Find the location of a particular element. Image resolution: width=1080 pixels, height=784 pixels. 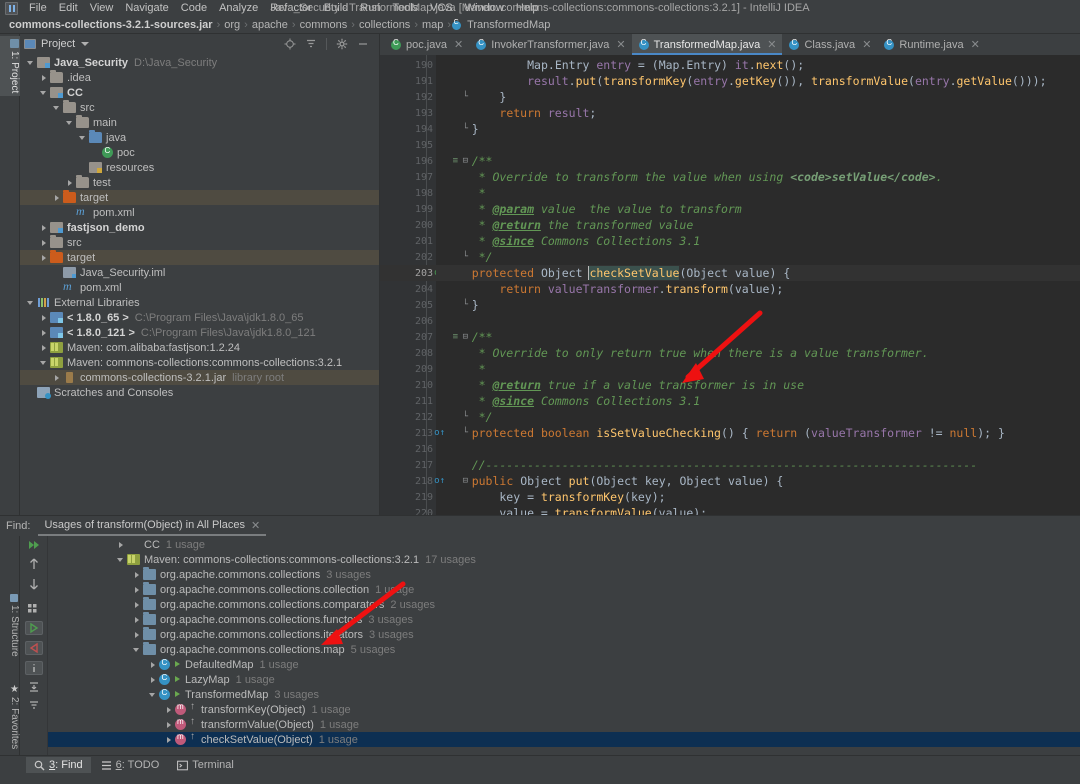

gutter-line-196: 196 ≡ ⊟ is located at coordinates (424, 161).